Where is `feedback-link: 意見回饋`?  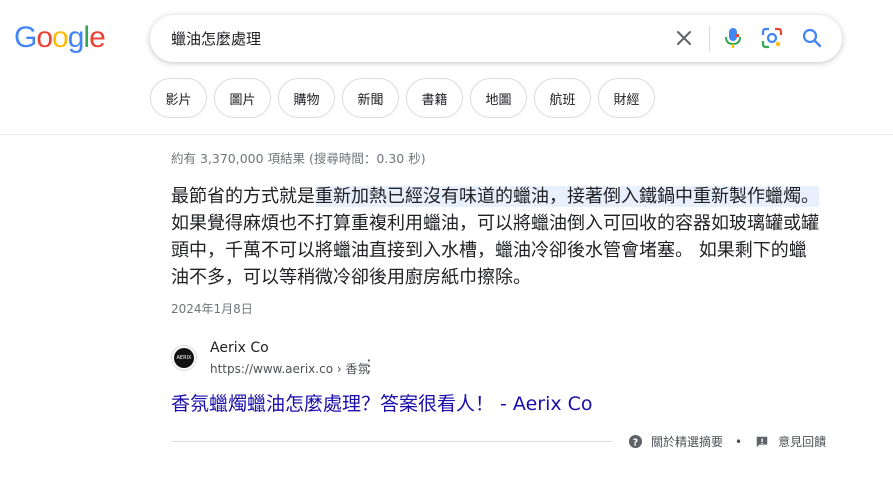 feedback-link: 意見回饋 is located at coordinates (802, 441).